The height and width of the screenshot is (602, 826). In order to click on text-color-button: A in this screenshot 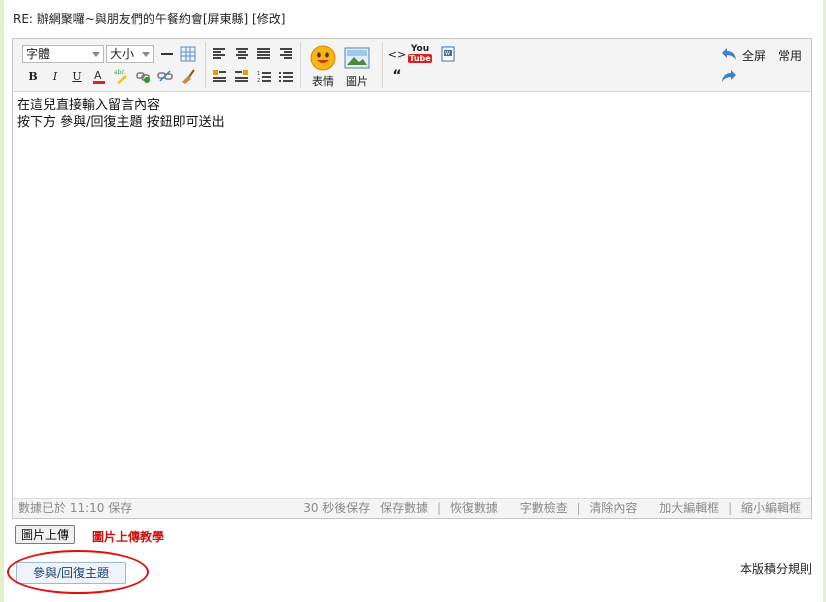, I will do `click(99, 76)`.